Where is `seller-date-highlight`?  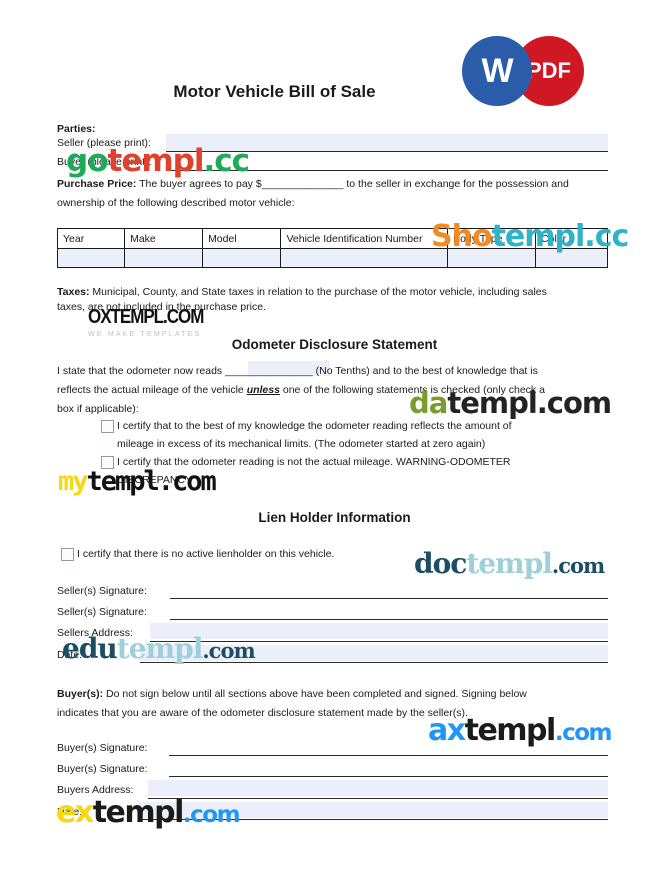 seller-date-highlight is located at coordinates (374, 653).